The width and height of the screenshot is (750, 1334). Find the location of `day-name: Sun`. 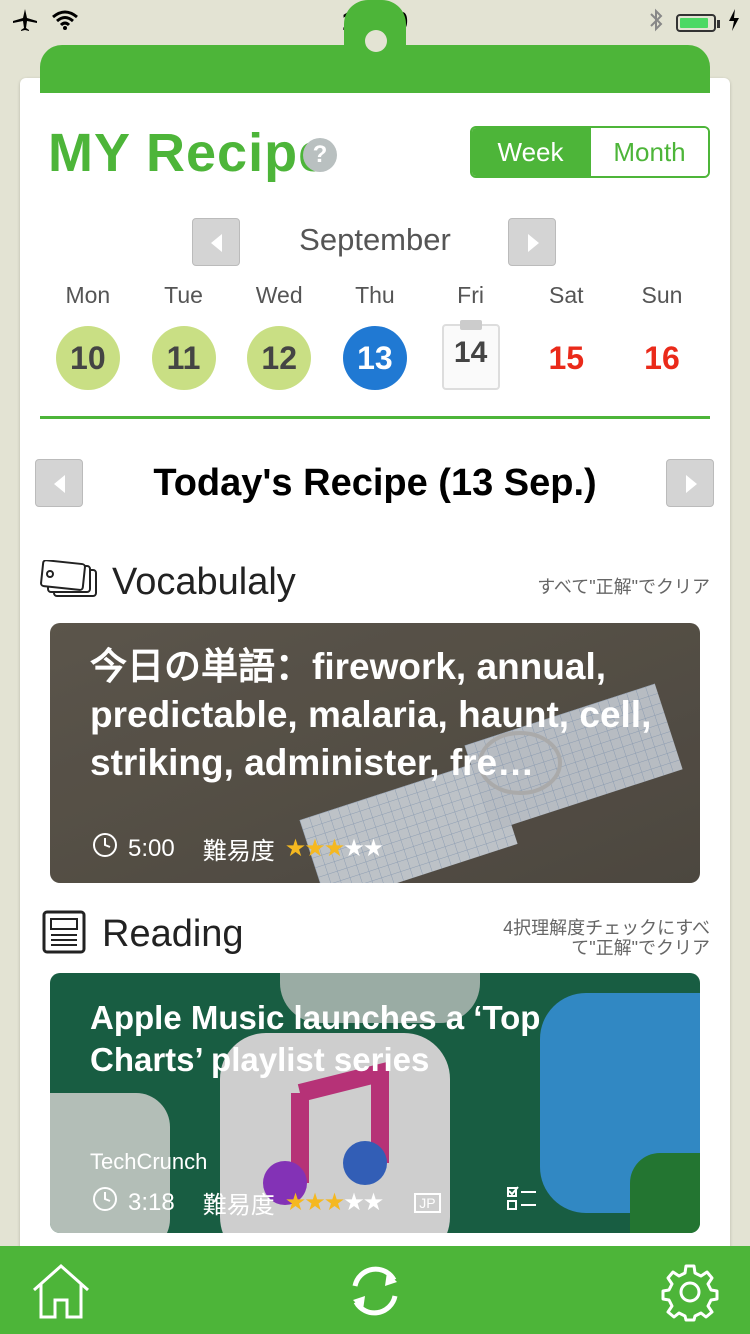

day-name: Sun is located at coordinates (662, 295).